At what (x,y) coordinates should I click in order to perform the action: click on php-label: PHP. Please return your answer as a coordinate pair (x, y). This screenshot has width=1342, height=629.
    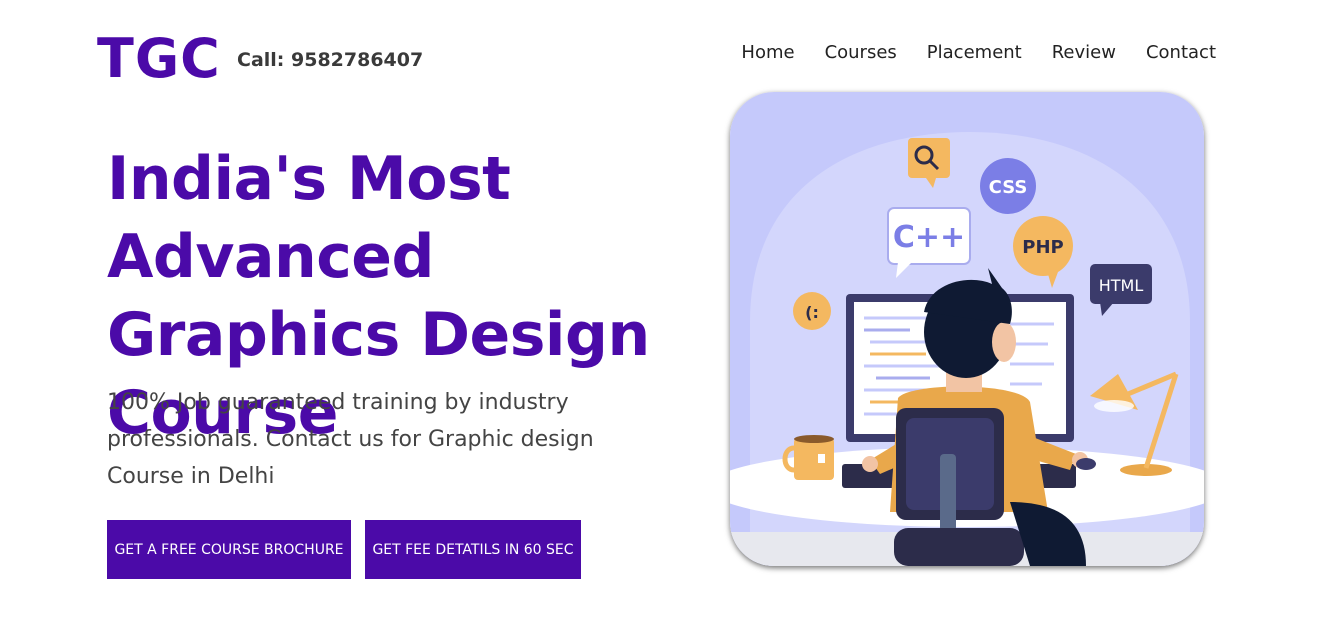
    Looking at the image, I should click on (1042, 247).